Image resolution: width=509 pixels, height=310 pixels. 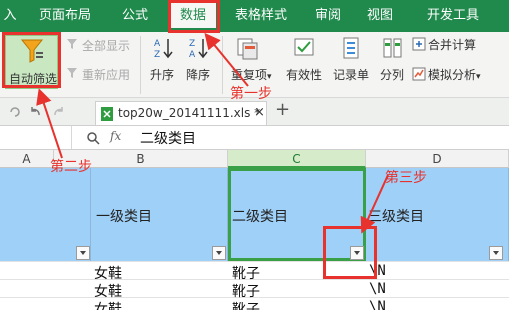 What do you see at coordinates (351, 74) in the screenshot?
I see `record-form-button: 记录单` at bounding box center [351, 74].